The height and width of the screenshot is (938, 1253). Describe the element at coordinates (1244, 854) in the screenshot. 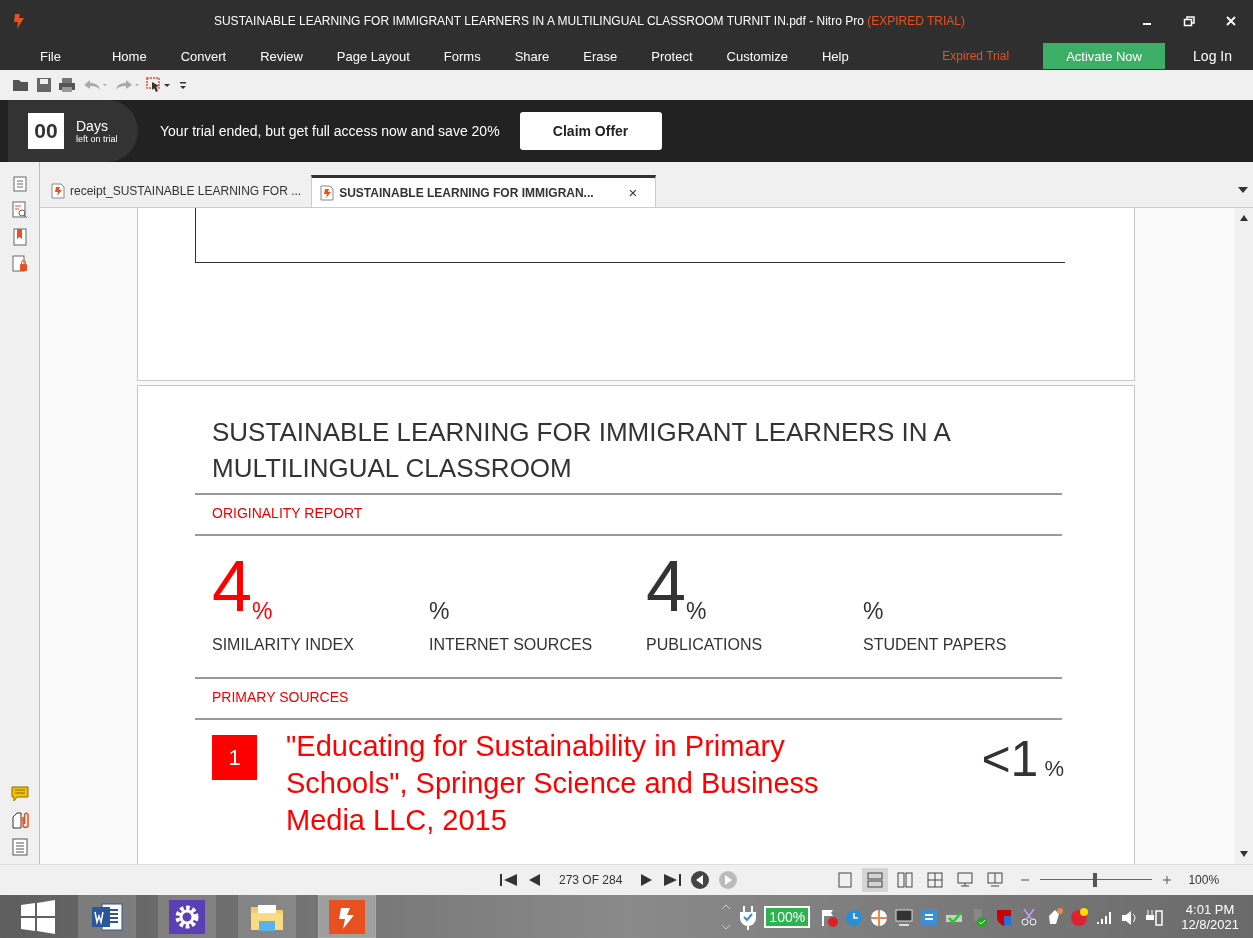

I see `scroll-down-icon` at that location.